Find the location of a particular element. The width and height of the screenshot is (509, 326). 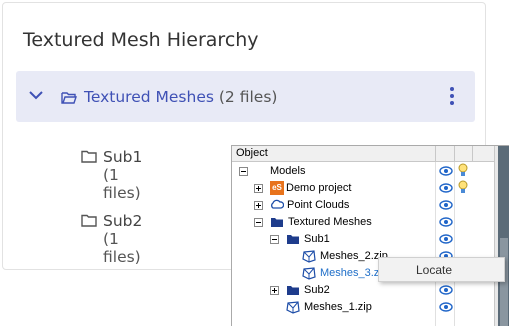

tree-label: Point Clouds is located at coordinates (318, 205).